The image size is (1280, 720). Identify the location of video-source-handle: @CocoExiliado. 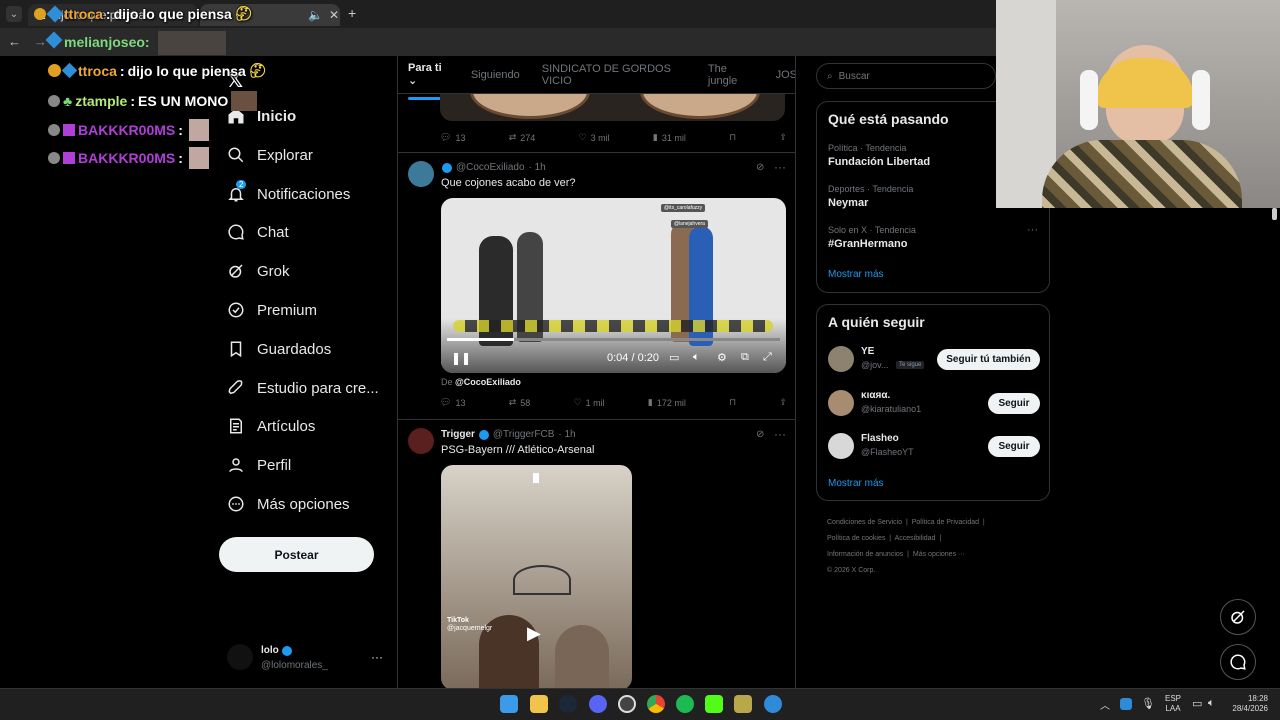
(488, 382).